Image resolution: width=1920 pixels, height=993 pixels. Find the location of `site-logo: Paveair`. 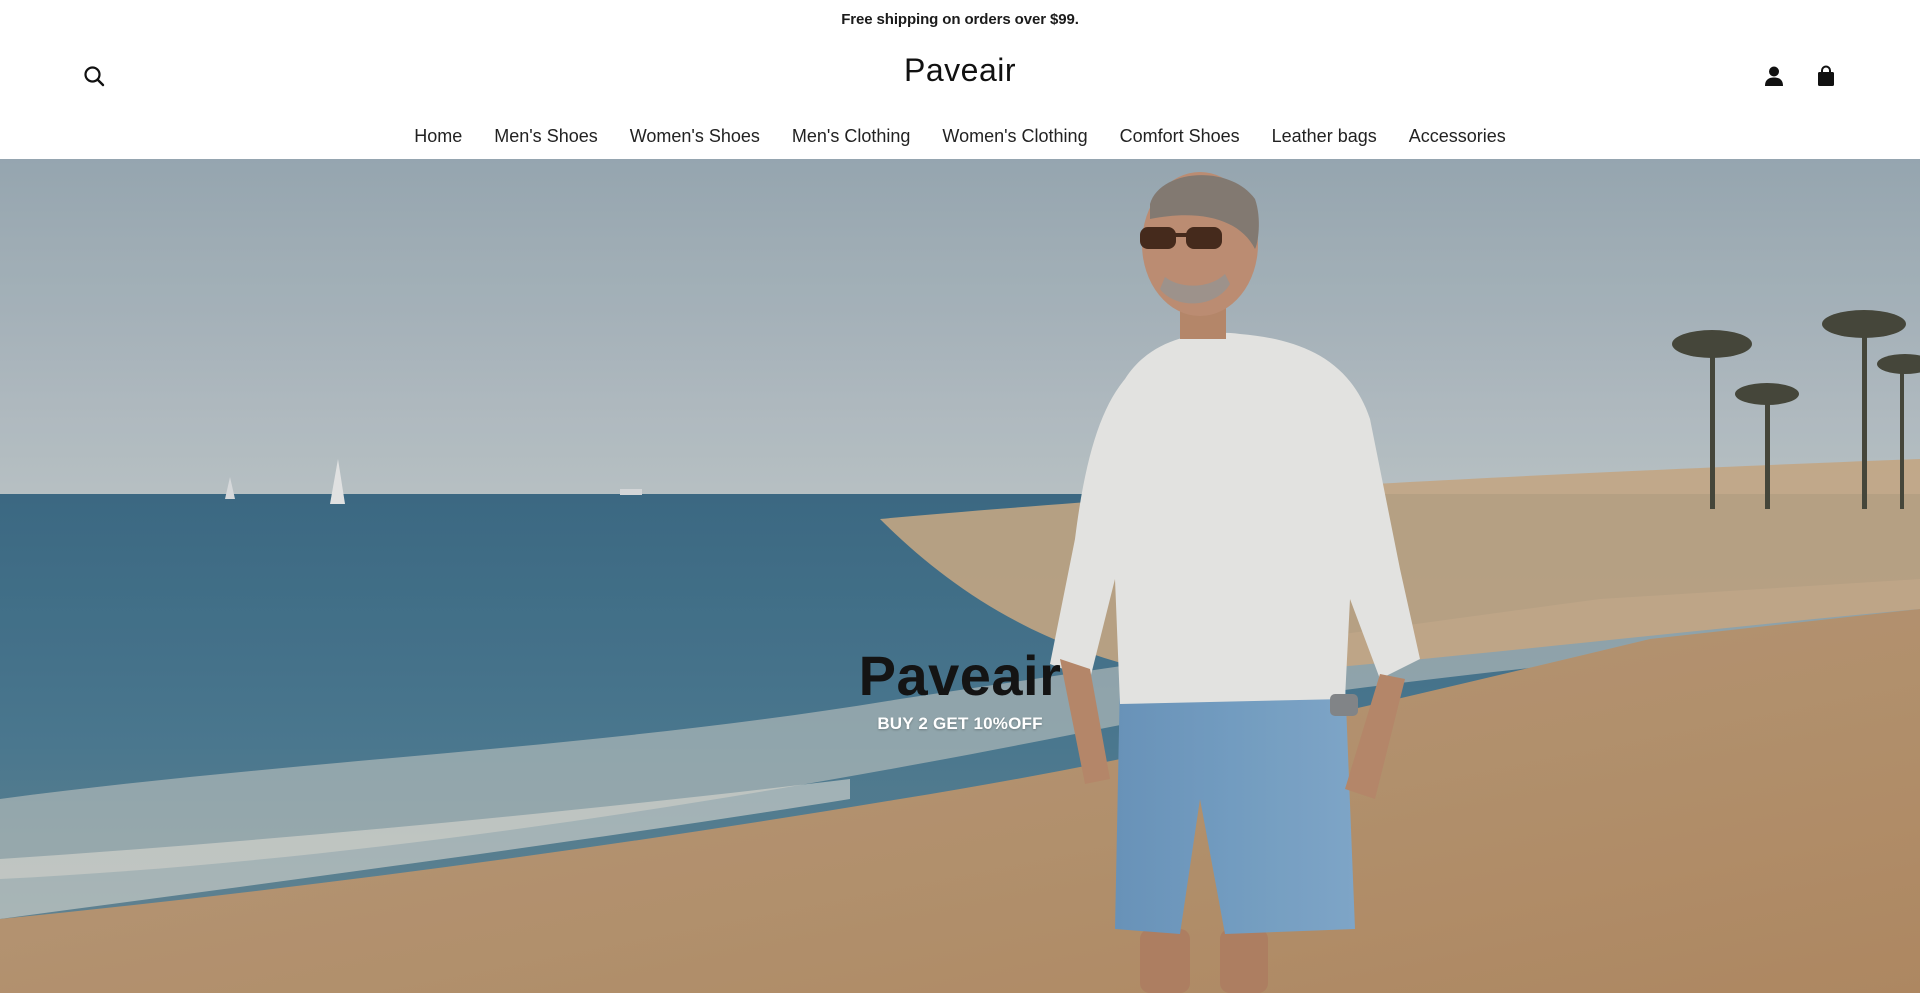

site-logo: Paveair is located at coordinates (960, 70).